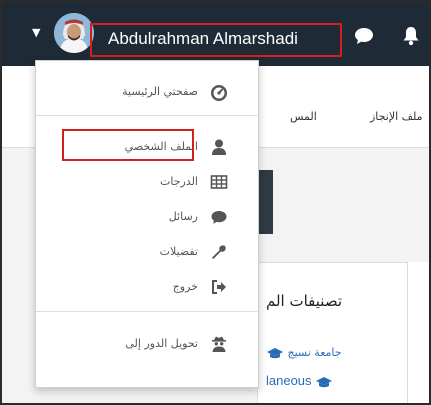  I want to click on menu-item-switch-role: تحويل الدور إلى, so click(148, 345).